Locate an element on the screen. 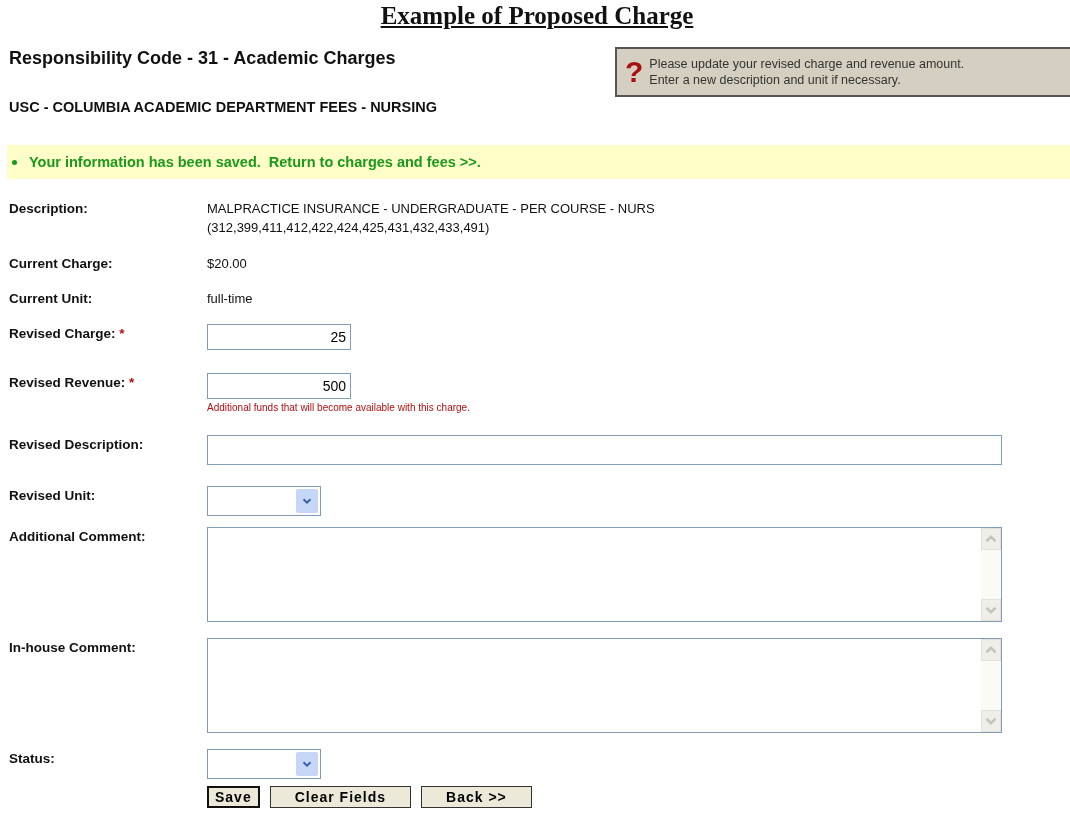  department-name: USC - COLUMBIA ACADEMIC DEPARTMENT FEES - NURSING is located at coordinates (223, 107).